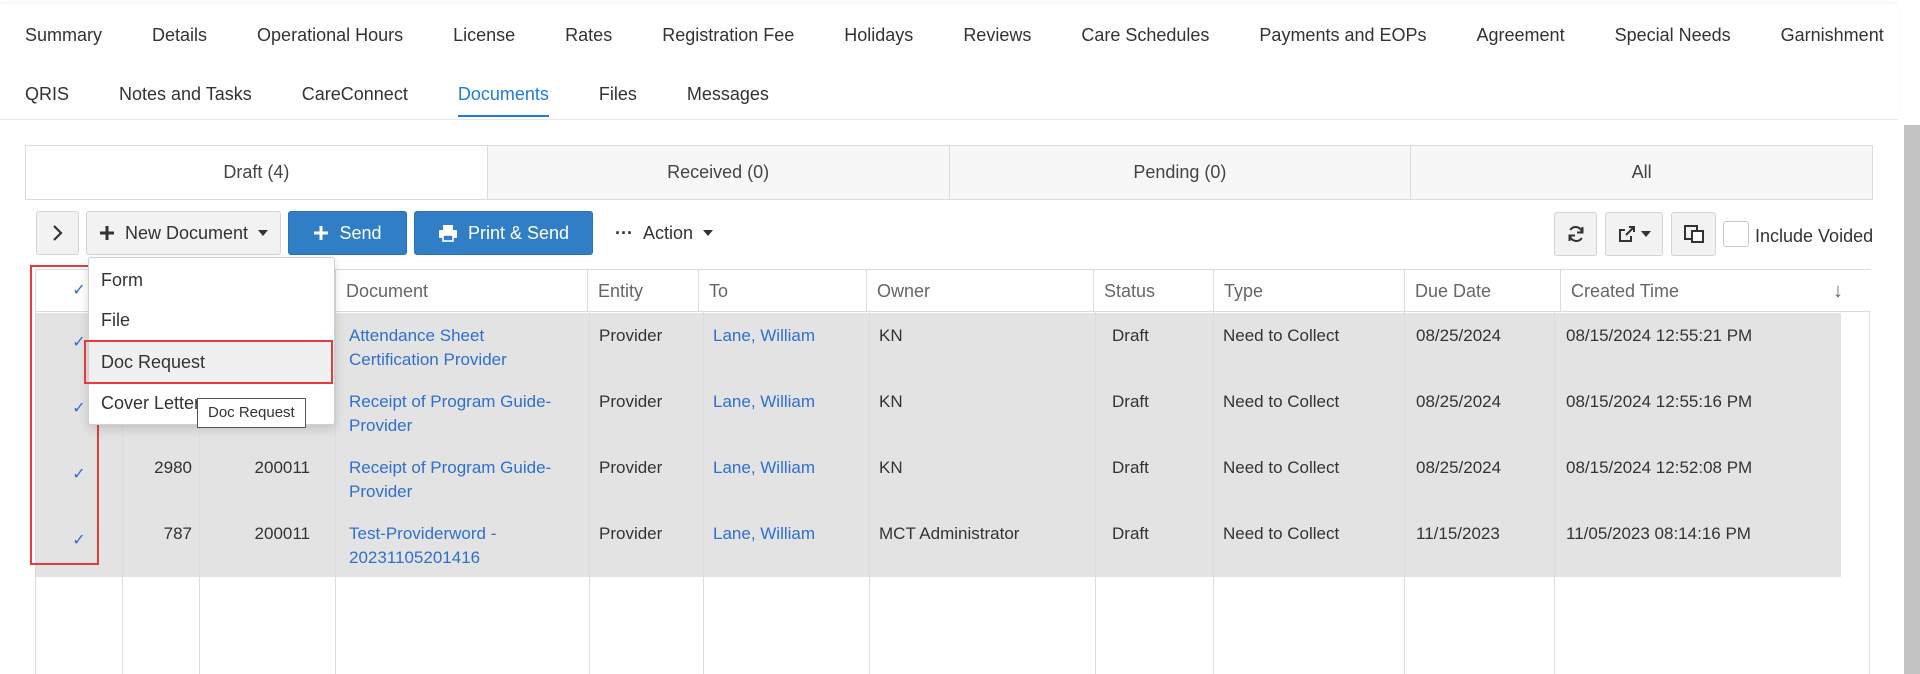  What do you see at coordinates (518, 232) in the screenshot?
I see `print-send-label: Print & Send` at bounding box center [518, 232].